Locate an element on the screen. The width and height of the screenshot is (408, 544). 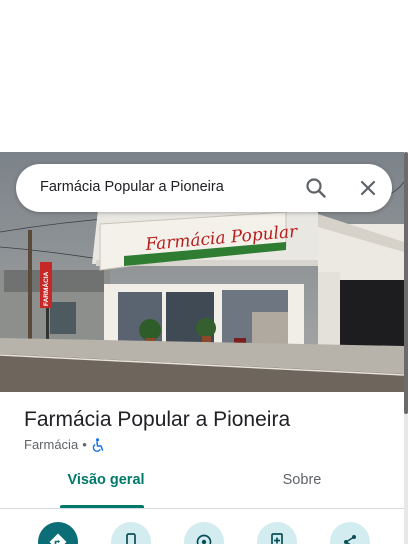
phone-icon is located at coordinates (131, 538).